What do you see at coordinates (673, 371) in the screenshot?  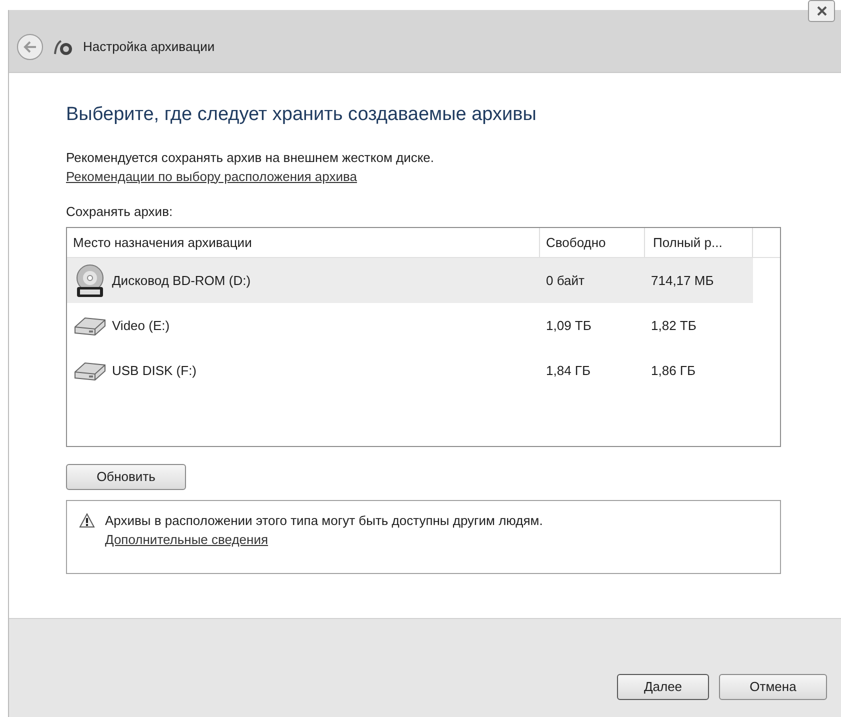 I see `total-size: 1,86 ГБ` at bounding box center [673, 371].